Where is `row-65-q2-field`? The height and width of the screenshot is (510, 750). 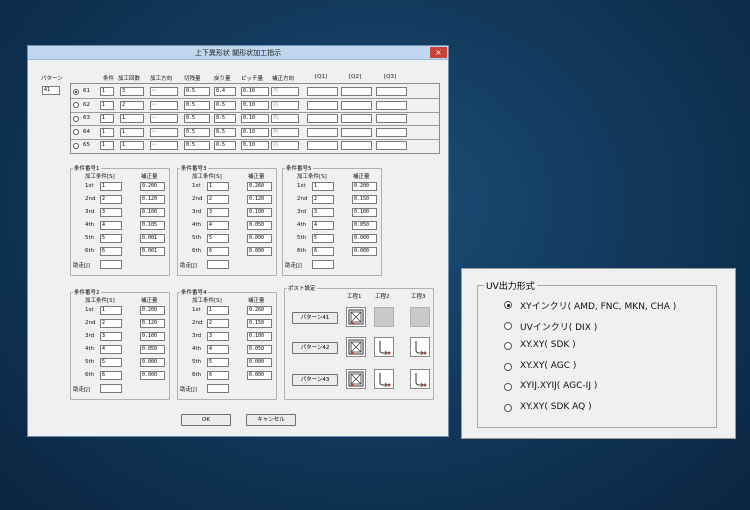 row-65-q2-field is located at coordinates (356, 145).